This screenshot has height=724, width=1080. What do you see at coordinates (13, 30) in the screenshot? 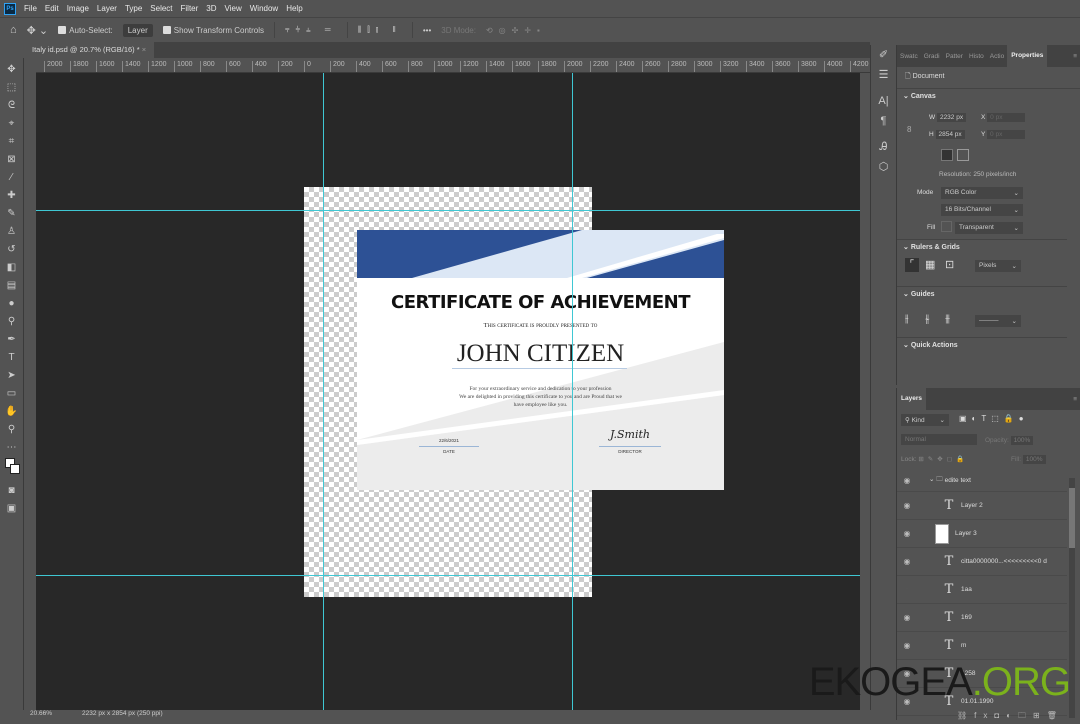
I see `home-icon: ⌂` at bounding box center [13, 30].